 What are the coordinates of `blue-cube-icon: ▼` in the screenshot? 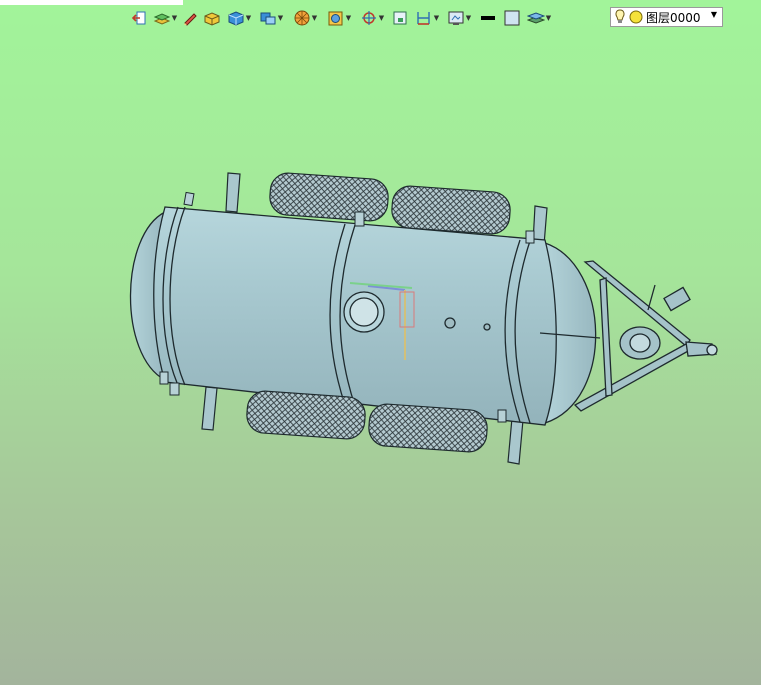 It's located at (239, 18).